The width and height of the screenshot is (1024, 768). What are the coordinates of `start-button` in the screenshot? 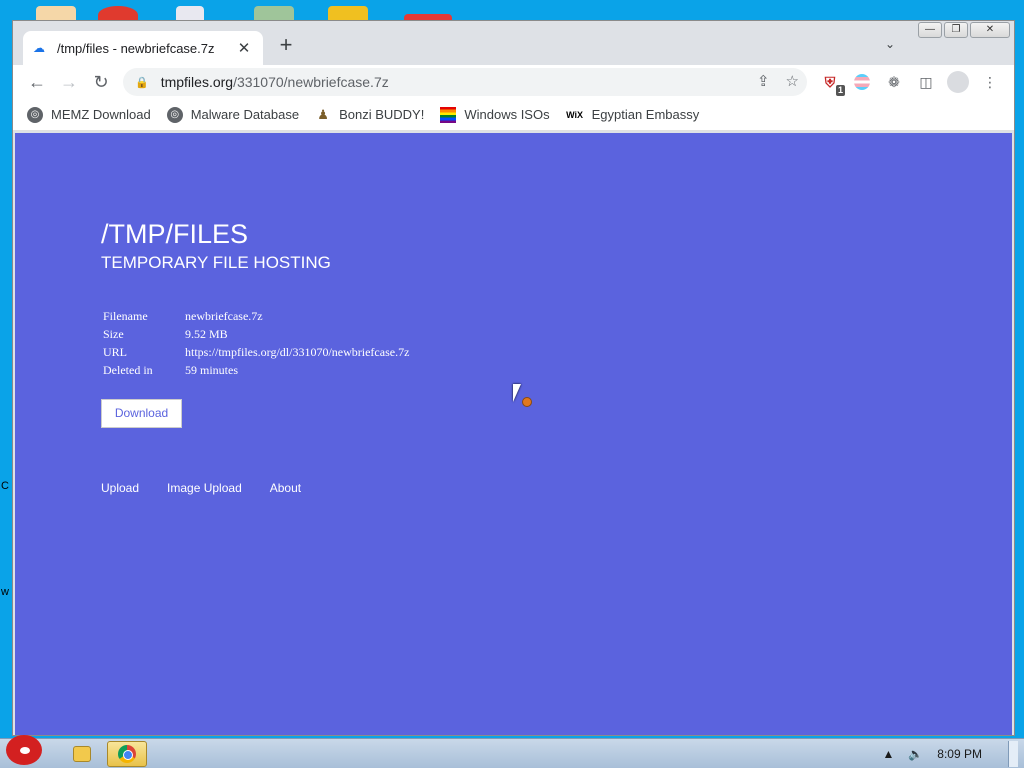 It's located at (24, 749).